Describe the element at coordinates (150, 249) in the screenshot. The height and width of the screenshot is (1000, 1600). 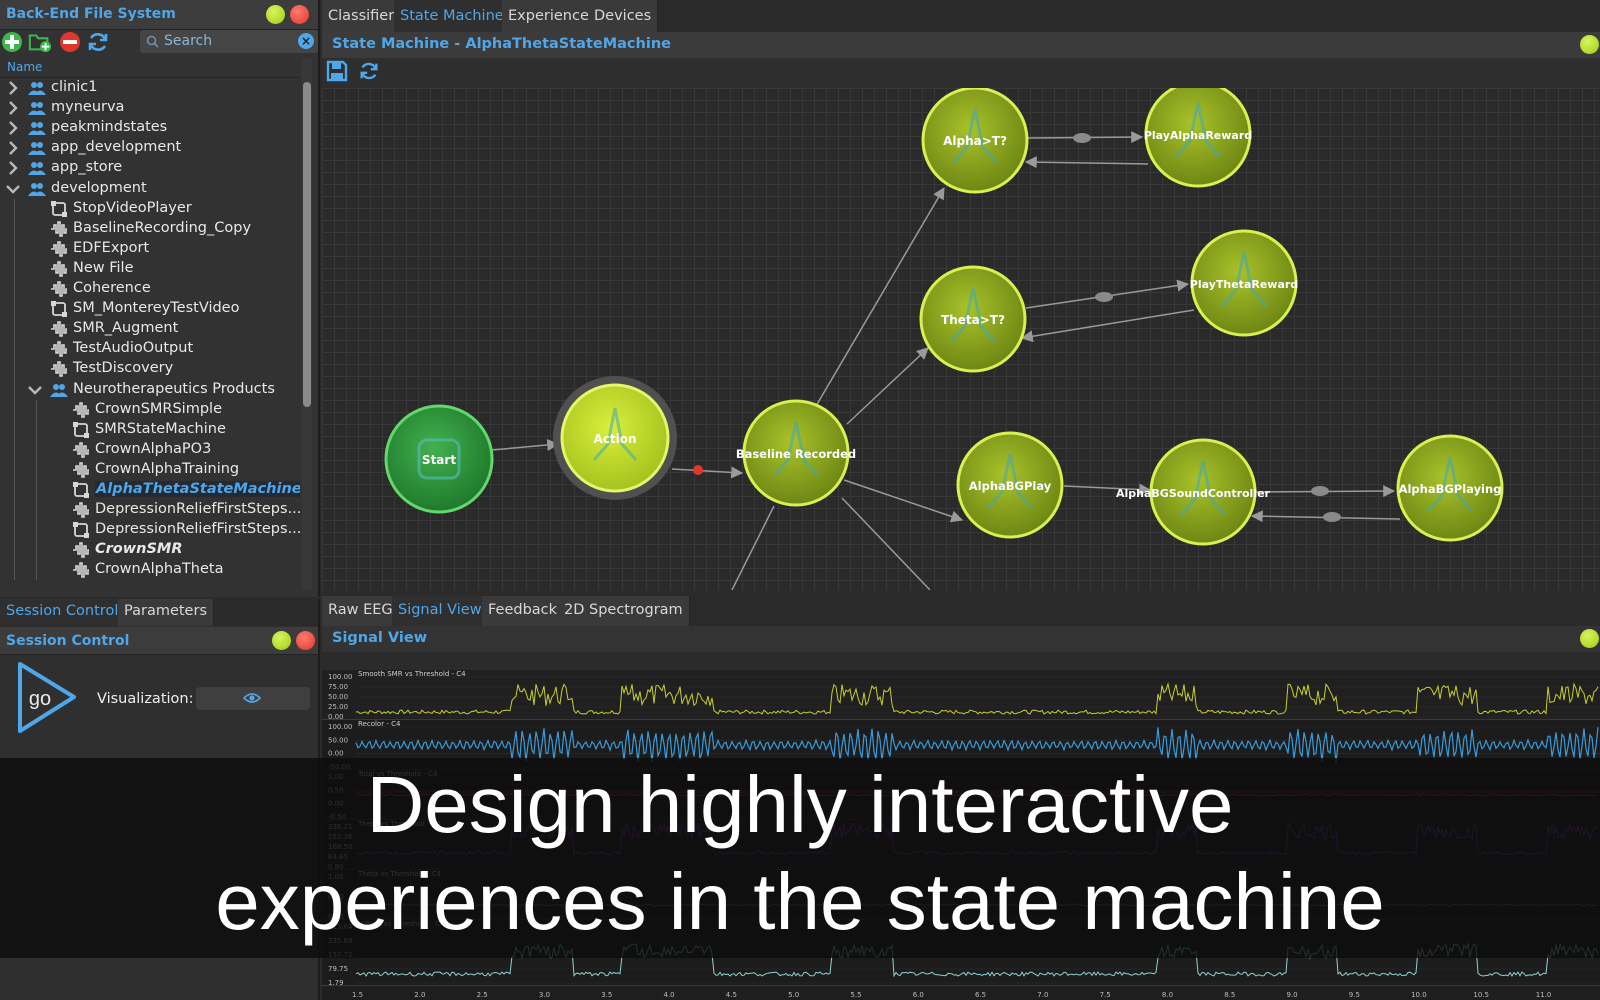
I see `tree-item: EDFExport` at that location.